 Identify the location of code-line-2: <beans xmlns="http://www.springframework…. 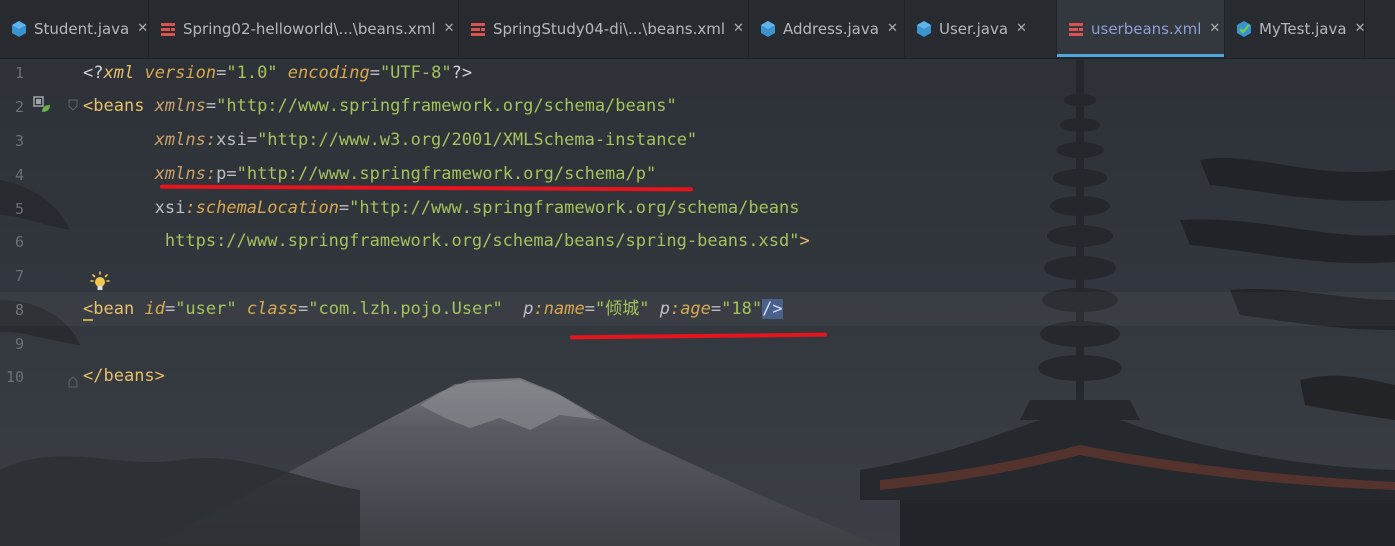
(380, 106).